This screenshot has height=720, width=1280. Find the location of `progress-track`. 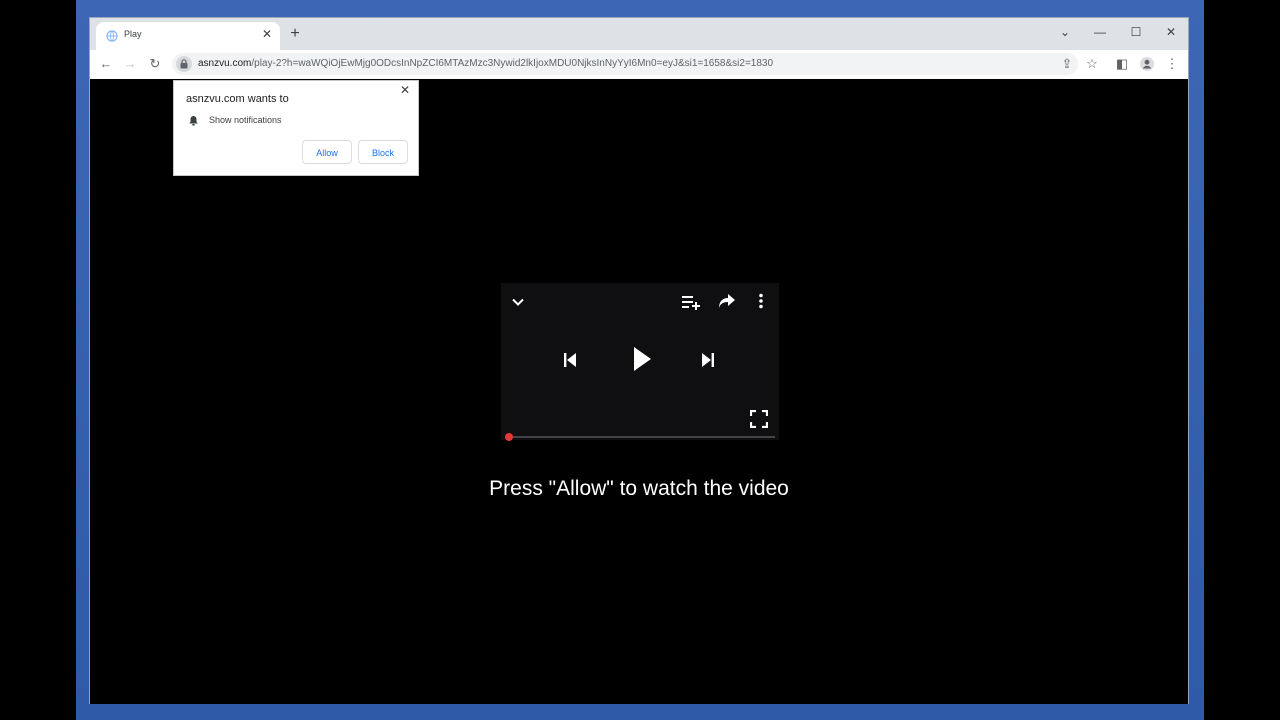

progress-track is located at coordinates (640, 437).